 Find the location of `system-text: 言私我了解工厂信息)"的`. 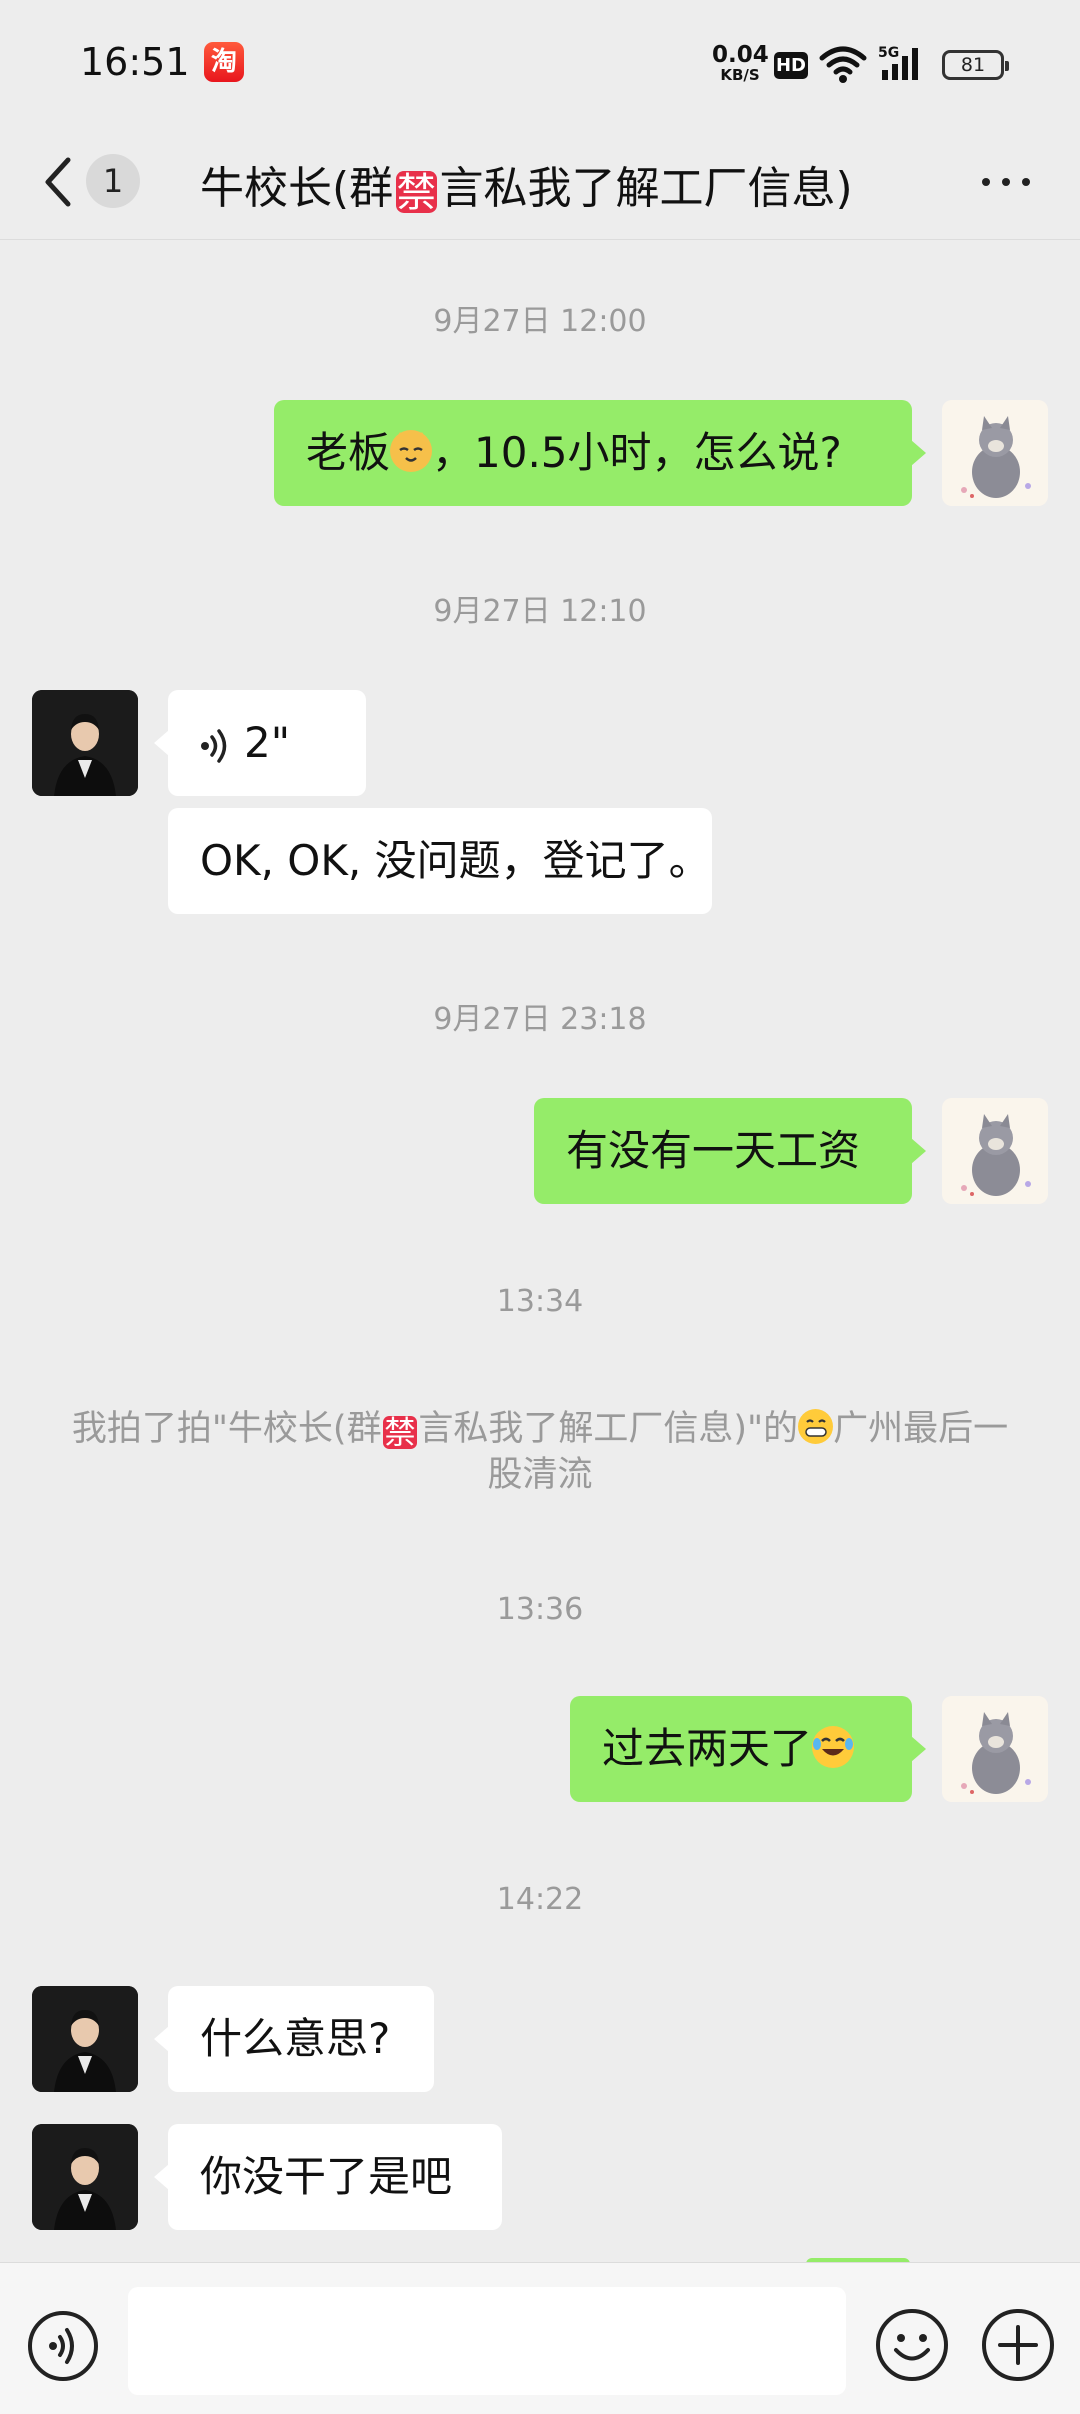

system-text: 言私我了解工厂信息)"的 is located at coordinates (608, 1429).